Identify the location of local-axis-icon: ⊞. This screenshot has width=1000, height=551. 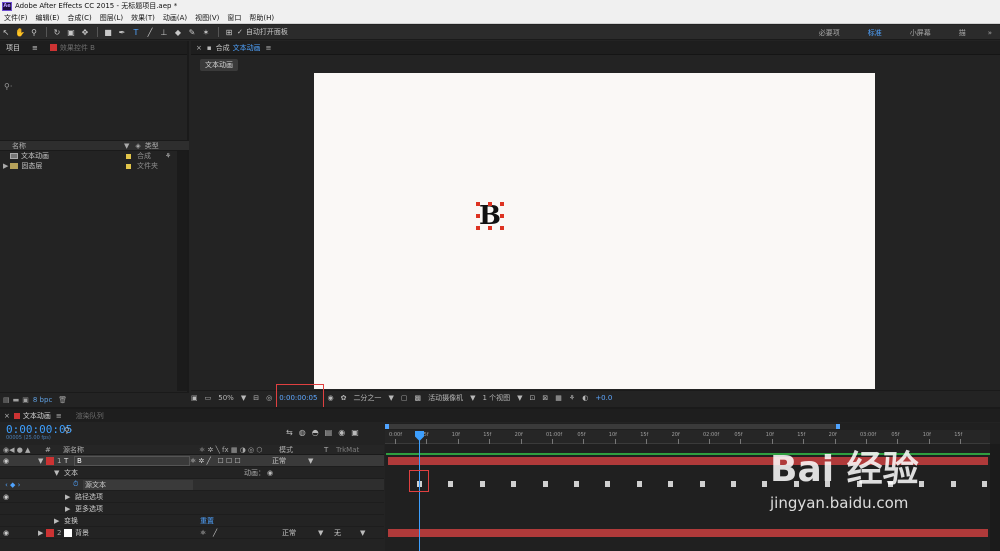
(229, 32).